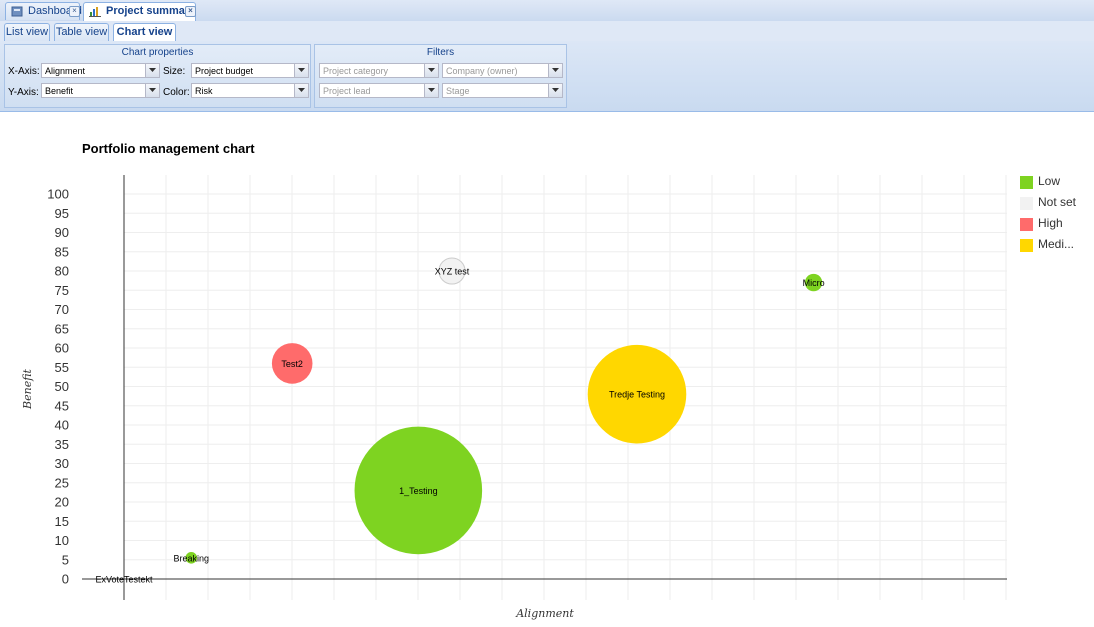 The height and width of the screenshot is (627, 1094). What do you see at coordinates (58, 194) in the screenshot?
I see `y-tick-label: 100` at bounding box center [58, 194].